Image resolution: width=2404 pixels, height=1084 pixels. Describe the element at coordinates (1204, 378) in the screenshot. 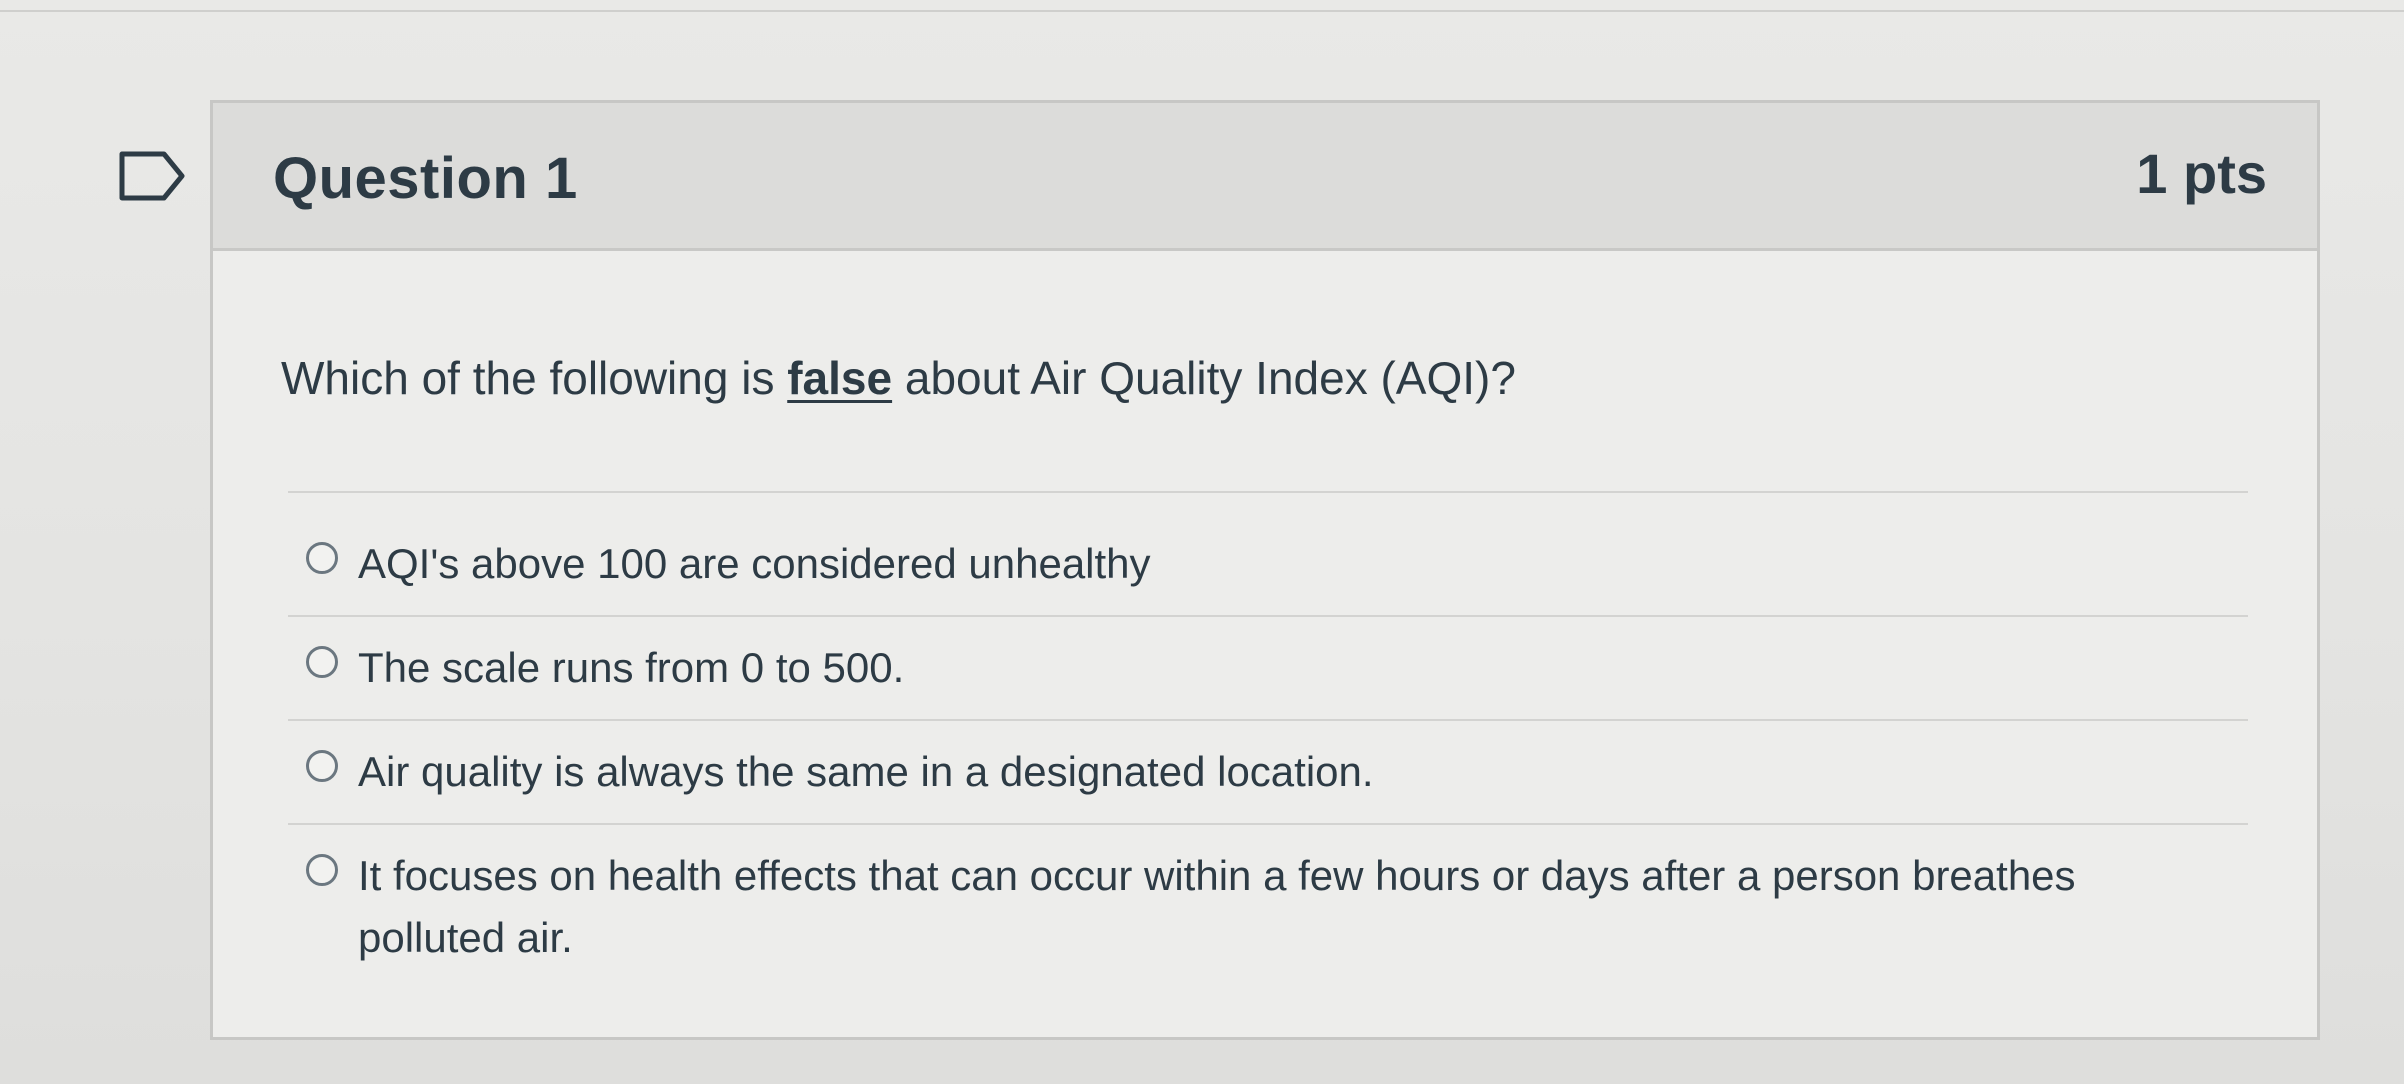

I see `question-text-after: about Air Quality Index (AQI)?` at that location.